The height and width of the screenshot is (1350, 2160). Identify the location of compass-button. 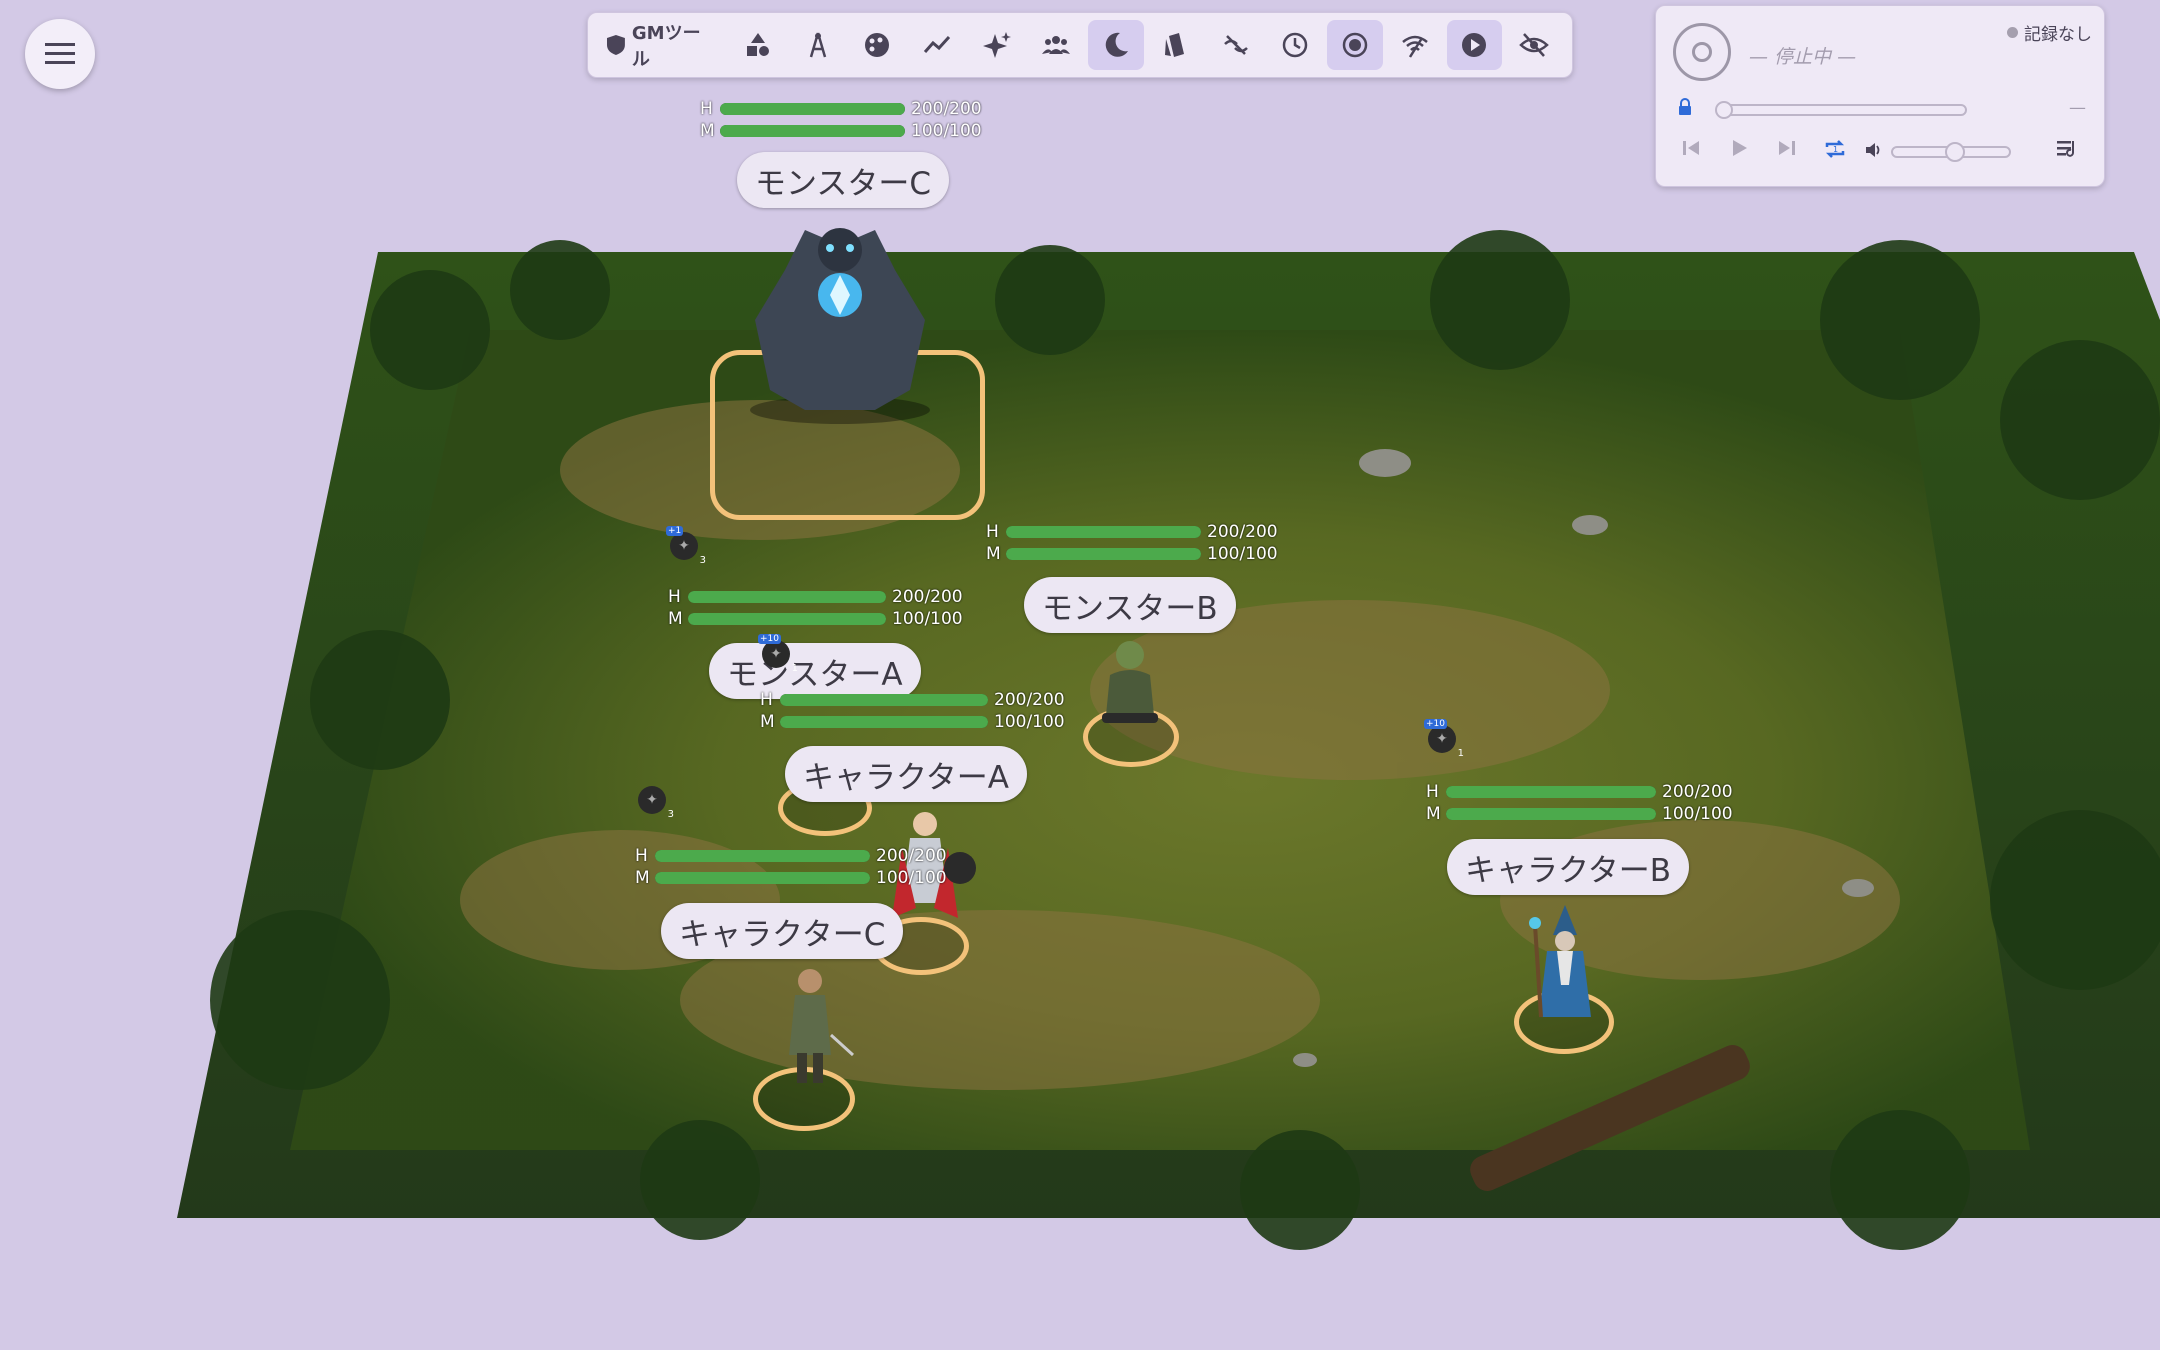
(818, 45).